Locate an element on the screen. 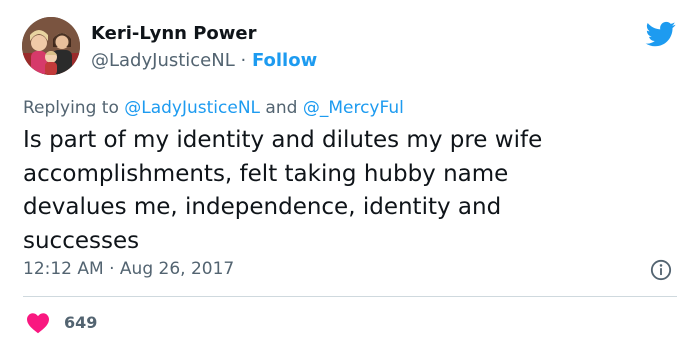 The width and height of the screenshot is (700, 349). author-handle-row: @LadyJusticeNL · Follow is located at coordinates (204, 61).